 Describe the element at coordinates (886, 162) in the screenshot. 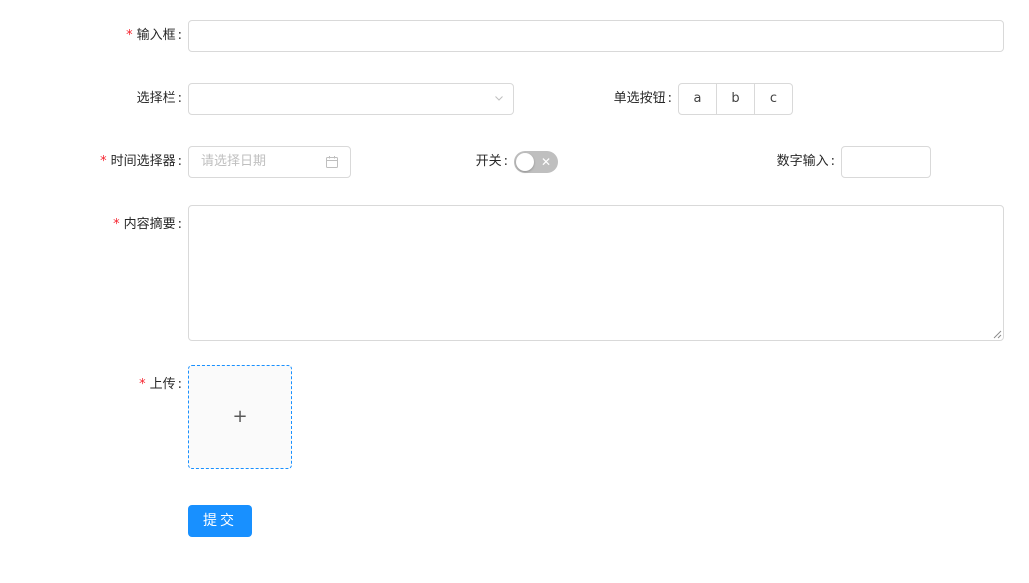

I see `number-input` at that location.